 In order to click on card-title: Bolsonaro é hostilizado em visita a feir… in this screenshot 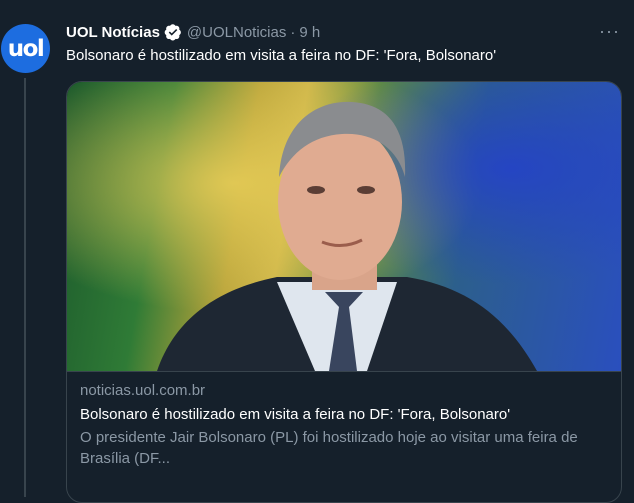, I will do `click(345, 414)`.